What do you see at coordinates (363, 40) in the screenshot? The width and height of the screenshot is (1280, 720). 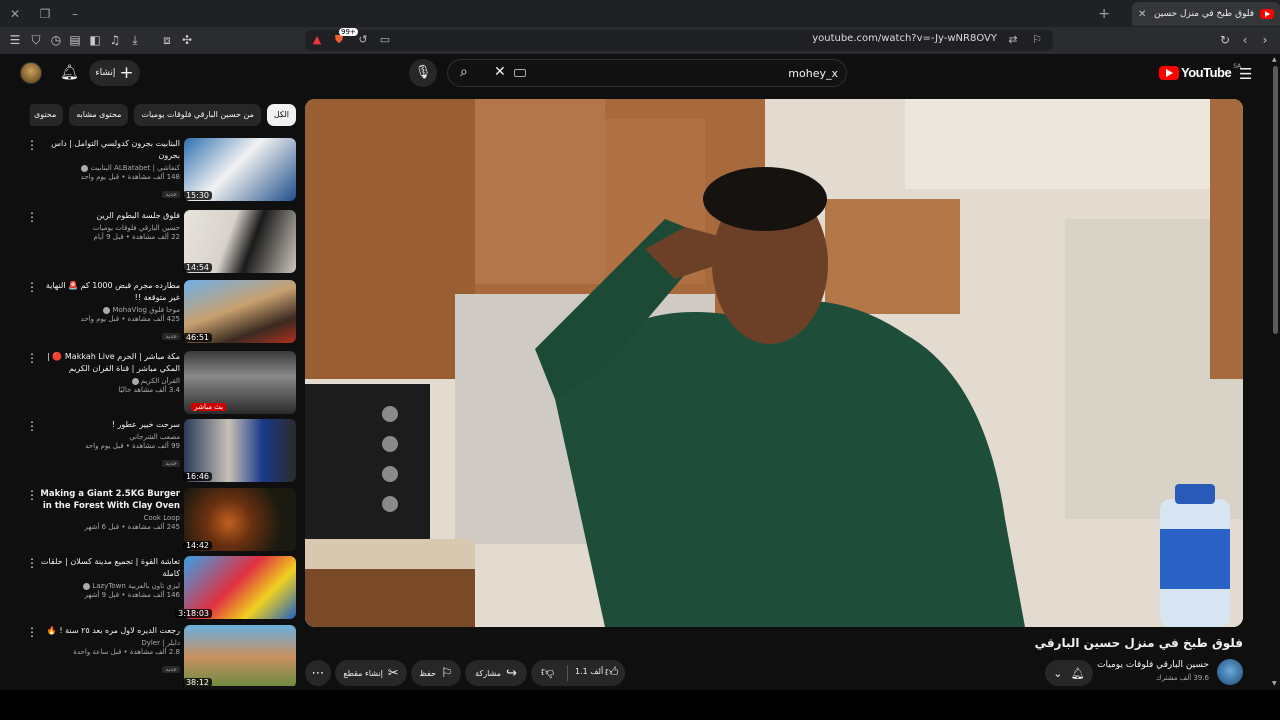 I see `reload-page-icon: ↺` at bounding box center [363, 40].